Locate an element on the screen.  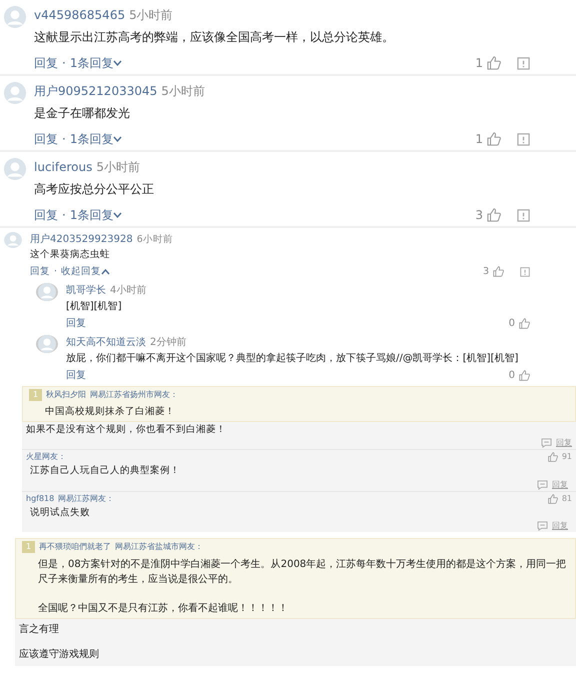
username: 秋风扫夕阳 is located at coordinates (66, 394).